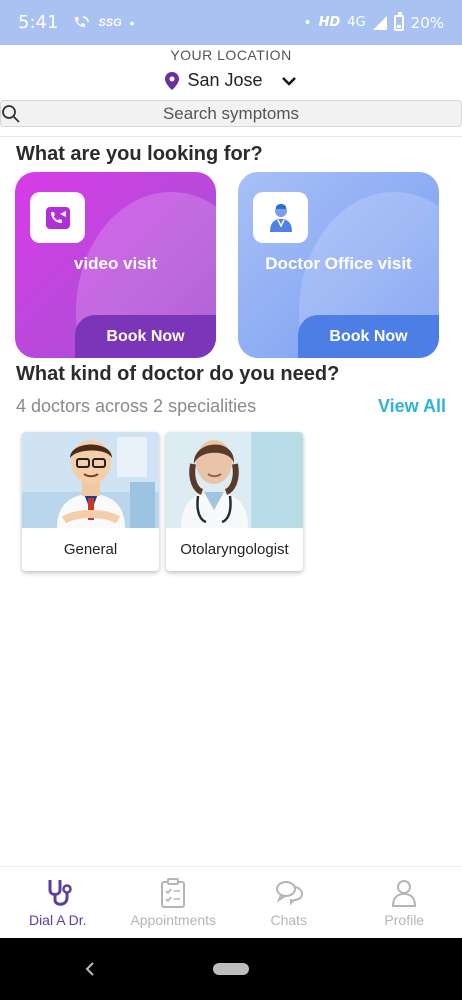 The image size is (462, 1000). Describe the element at coordinates (90, 549) in the screenshot. I see `specialty-name: General` at that location.